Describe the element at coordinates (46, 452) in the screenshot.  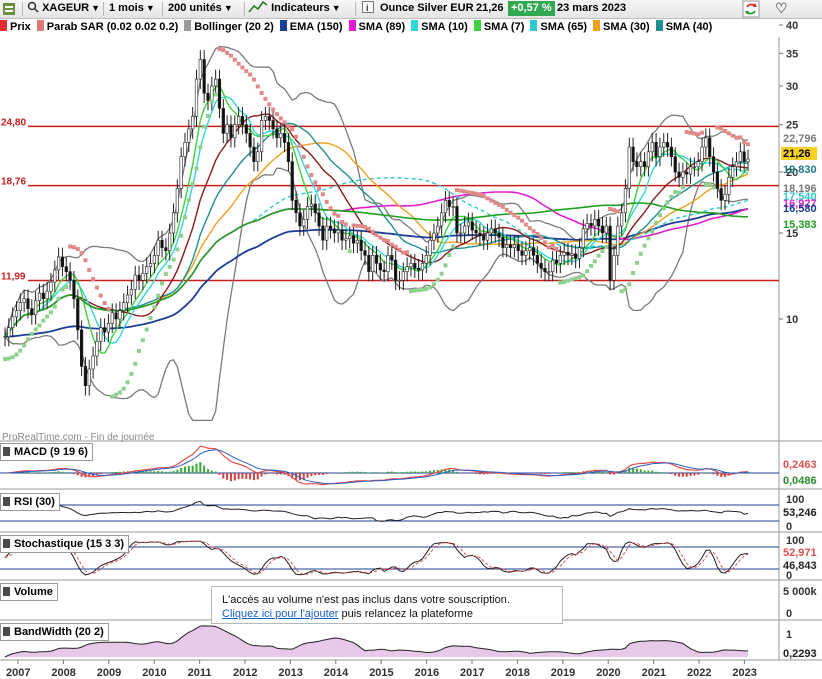
I see `macd-panel-label: MACD (9 19 6)` at that location.